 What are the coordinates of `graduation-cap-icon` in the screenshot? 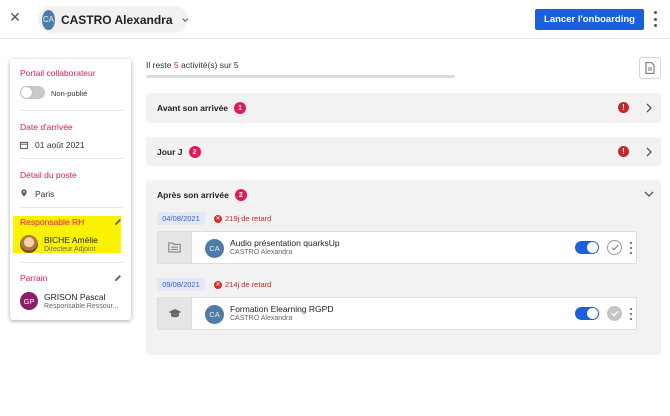 It's located at (174, 313).